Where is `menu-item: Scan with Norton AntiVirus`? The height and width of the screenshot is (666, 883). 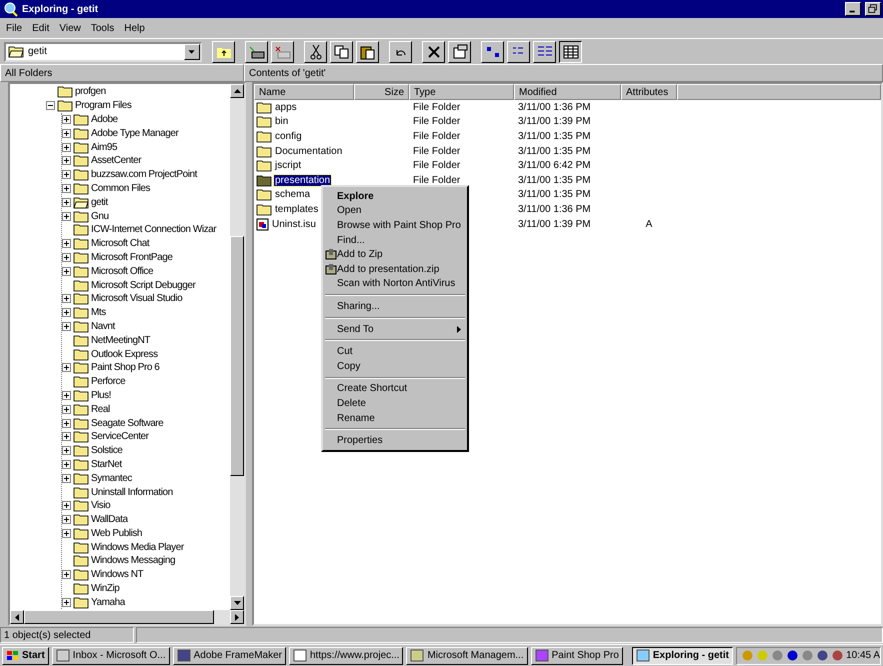 menu-item: Scan with Norton AntiVirus is located at coordinates (395, 284).